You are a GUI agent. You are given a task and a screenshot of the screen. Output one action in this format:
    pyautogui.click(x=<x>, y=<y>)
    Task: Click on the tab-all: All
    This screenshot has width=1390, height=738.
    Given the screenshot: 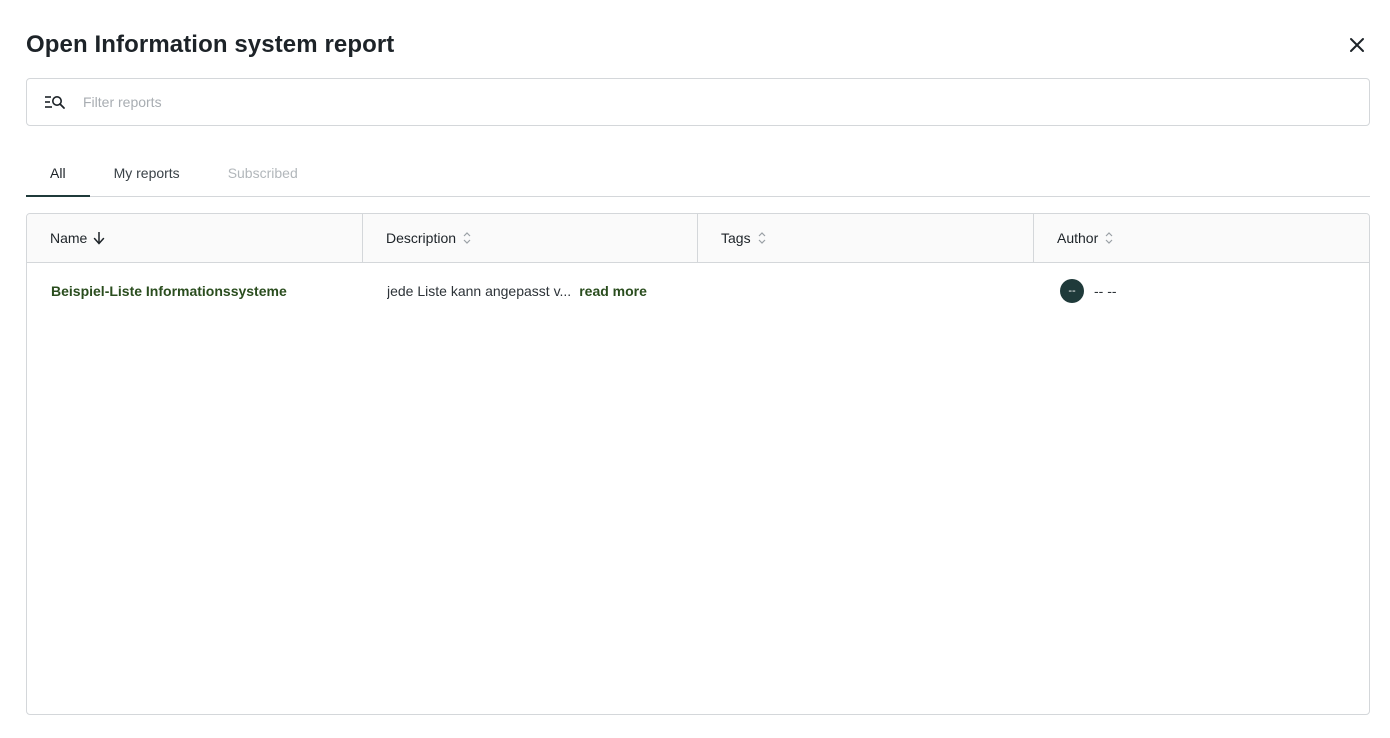 What is the action you would take?
    pyautogui.click(x=58, y=173)
    